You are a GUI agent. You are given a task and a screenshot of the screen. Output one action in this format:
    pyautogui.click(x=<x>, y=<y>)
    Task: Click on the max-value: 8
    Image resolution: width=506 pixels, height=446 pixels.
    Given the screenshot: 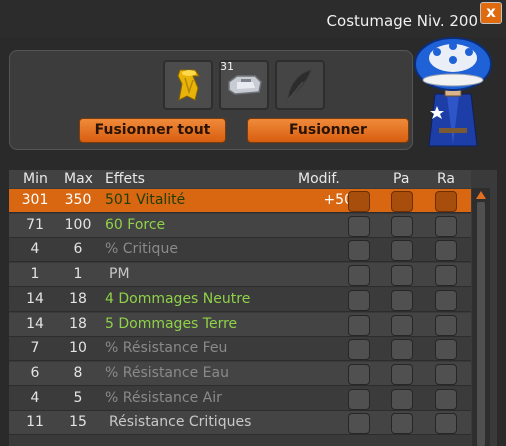 What is the action you would take?
    pyautogui.click(x=78, y=372)
    